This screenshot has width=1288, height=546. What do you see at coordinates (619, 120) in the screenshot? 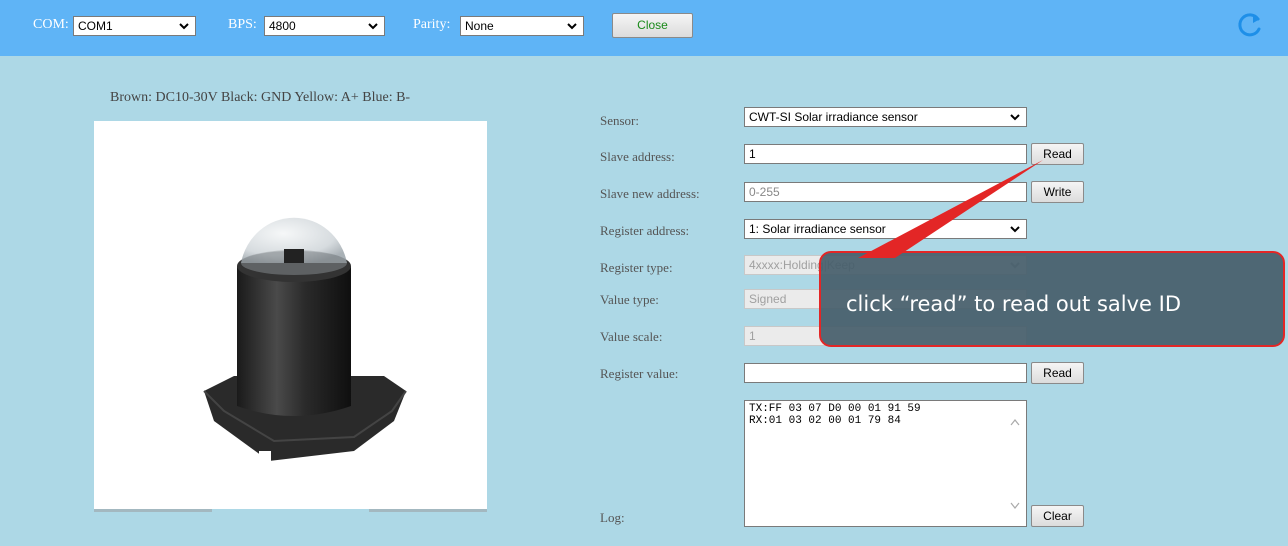
I see `sensor-label: Sensor:` at bounding box center [619, 120].